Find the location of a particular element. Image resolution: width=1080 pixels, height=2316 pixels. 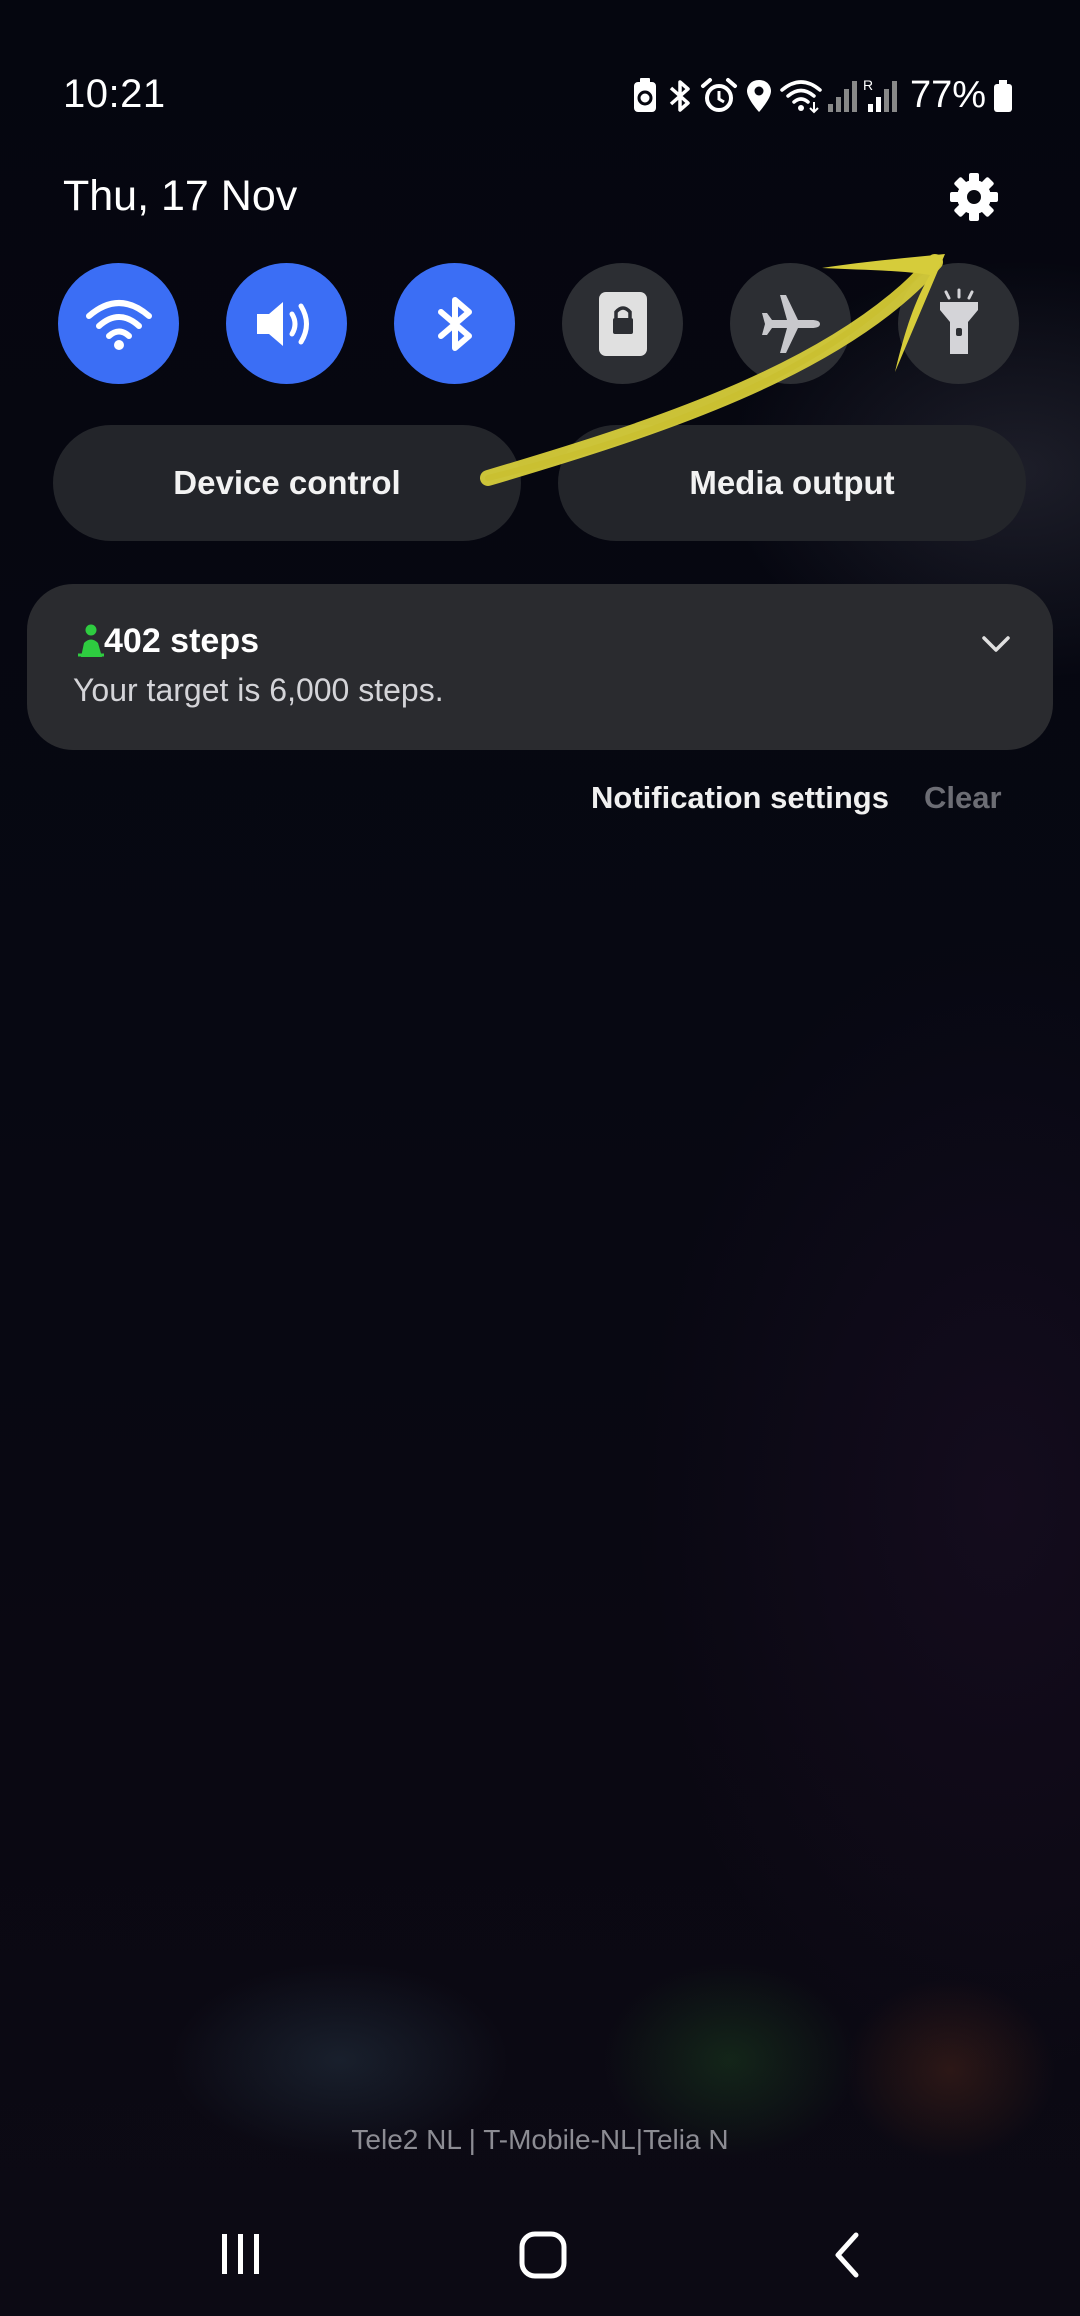

signal-icon is located at coordinates (842, 96).